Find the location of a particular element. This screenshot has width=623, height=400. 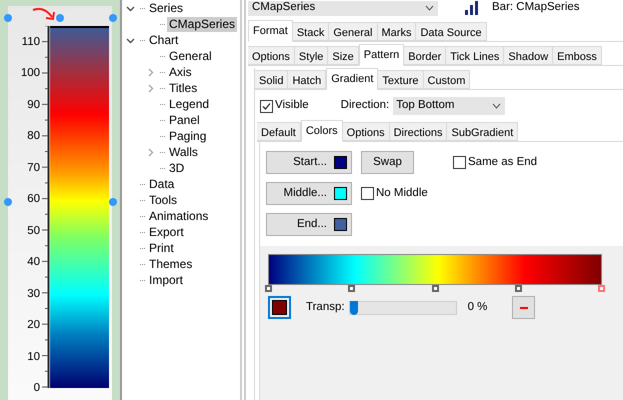

tree-item: Legend is located at coordinates (189, 104).